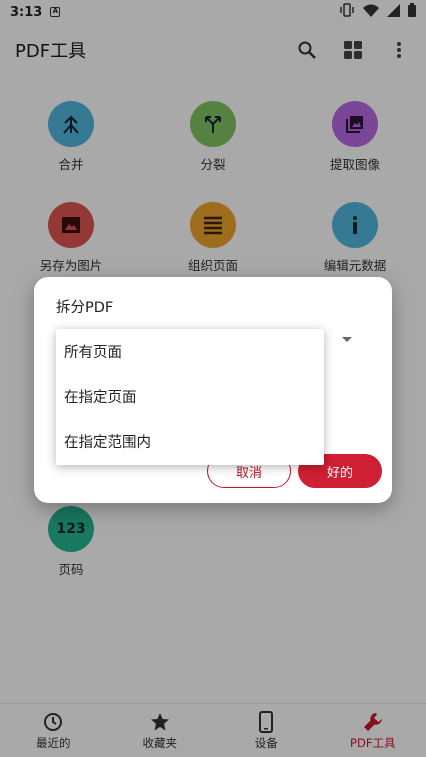 The width and height of the screenshot is (426, 757). What do you see at coordinates (85, 308) in the screenshot?
I see `dialog-title: 拆分PDF` at bounding box center [85, 308].